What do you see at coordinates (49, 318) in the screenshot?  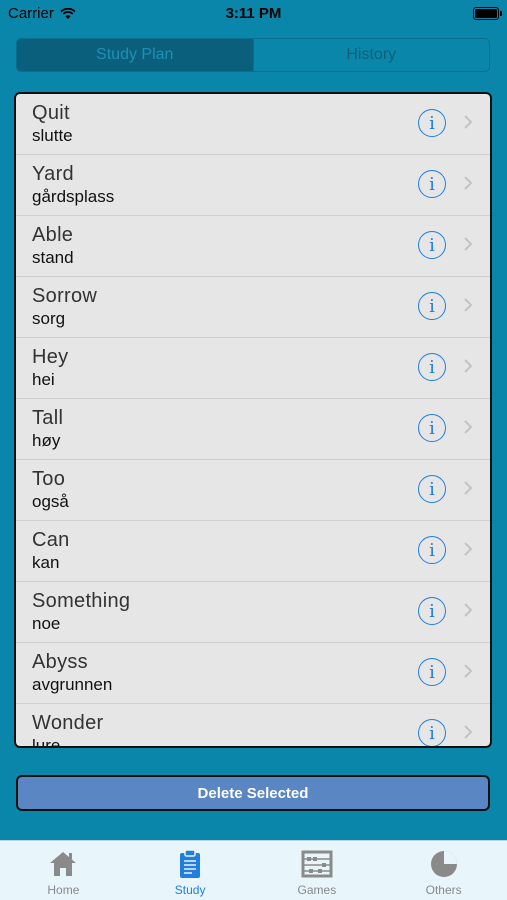 I see `translation-label: sorg` at bounding box center [49, 318].